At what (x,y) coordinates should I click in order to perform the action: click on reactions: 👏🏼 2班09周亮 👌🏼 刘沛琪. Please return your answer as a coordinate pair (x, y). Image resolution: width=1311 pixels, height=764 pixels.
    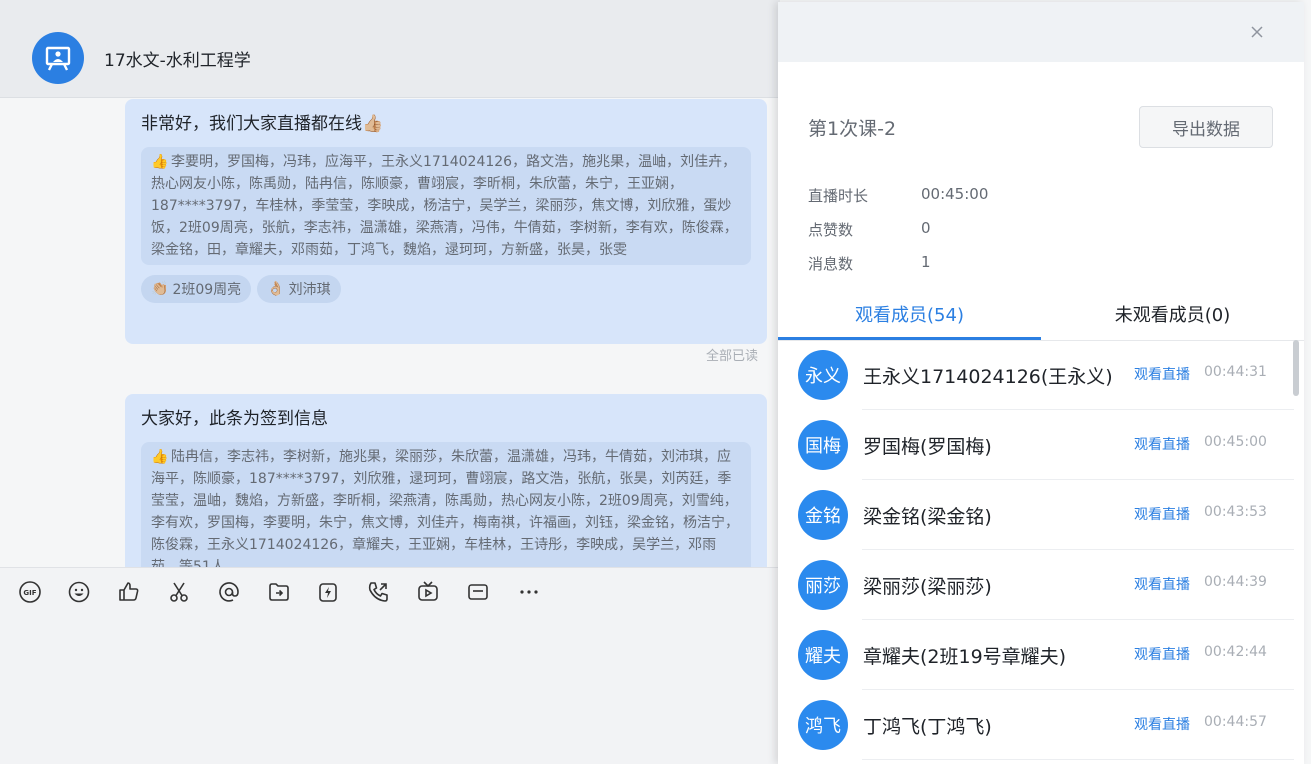
    Looking at the image, I should click on (446, 289).